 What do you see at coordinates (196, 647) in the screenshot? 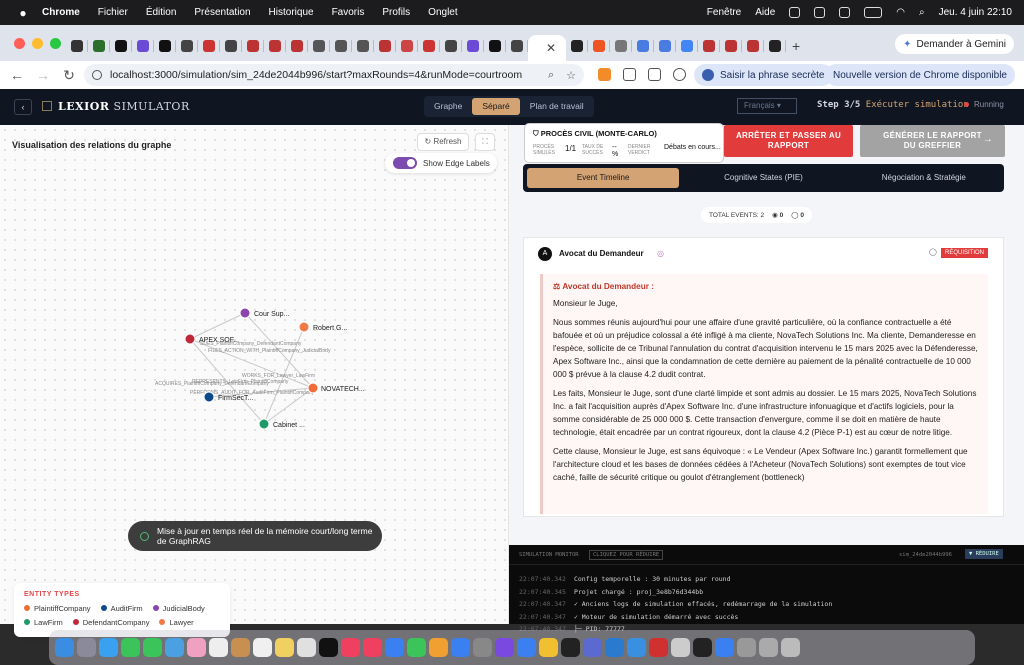
I see `photos-icon` at bounding box center [196, 647].